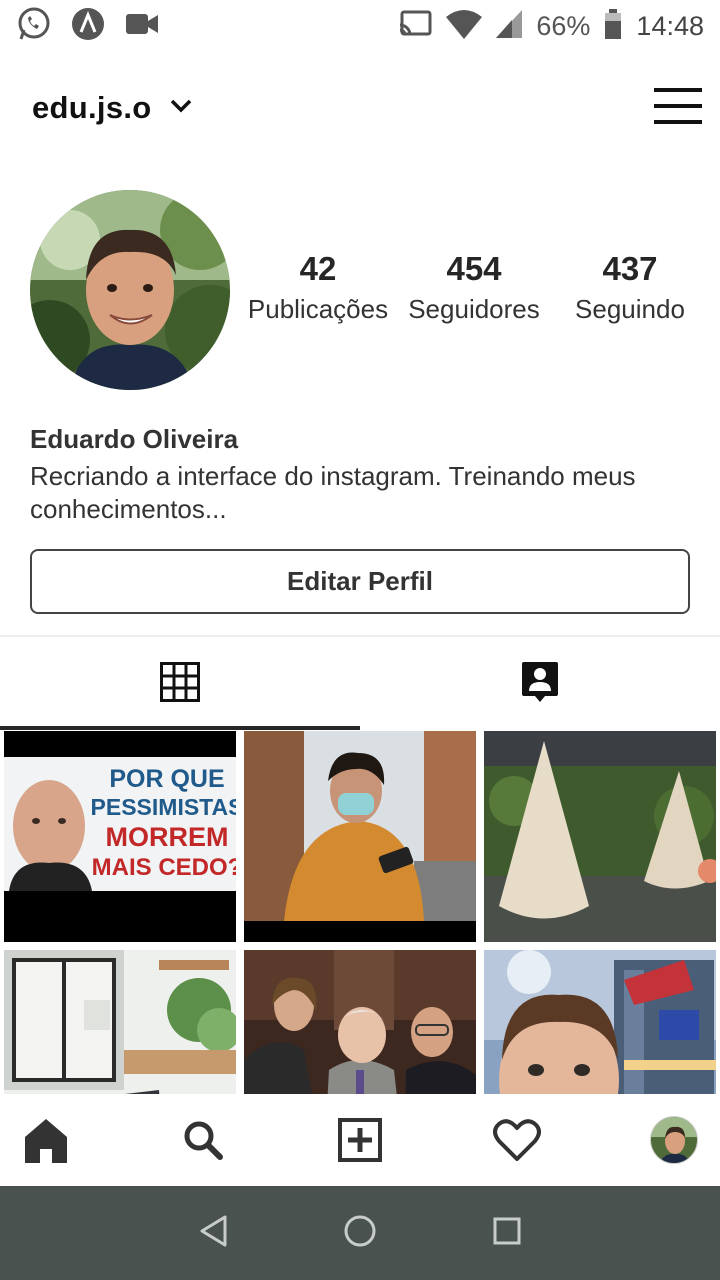 Image resolution: width=720 pixels, height=1280 pixels. I want to click on wifi-icon, so click(464, 26).